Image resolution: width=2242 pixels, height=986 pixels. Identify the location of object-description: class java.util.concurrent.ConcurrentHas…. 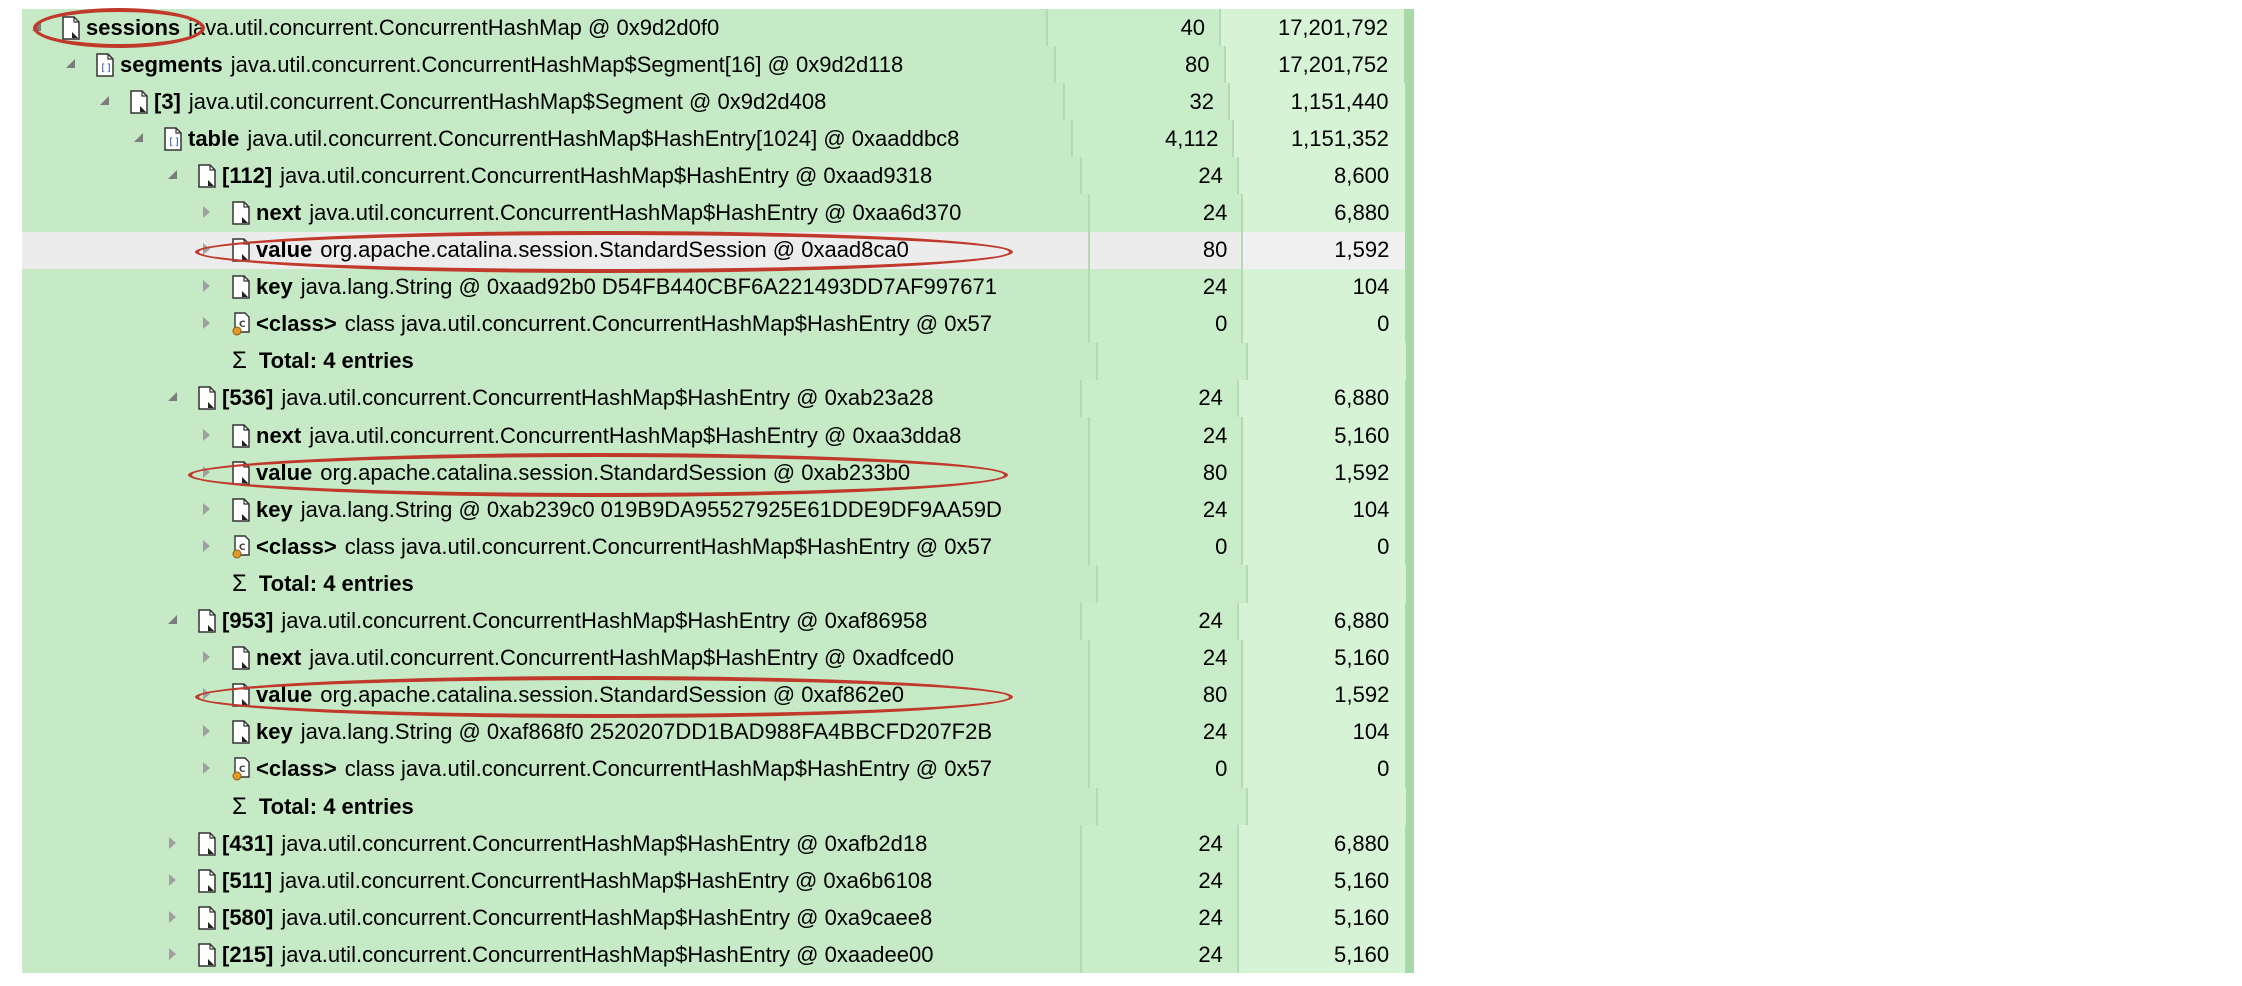
(668, 546).